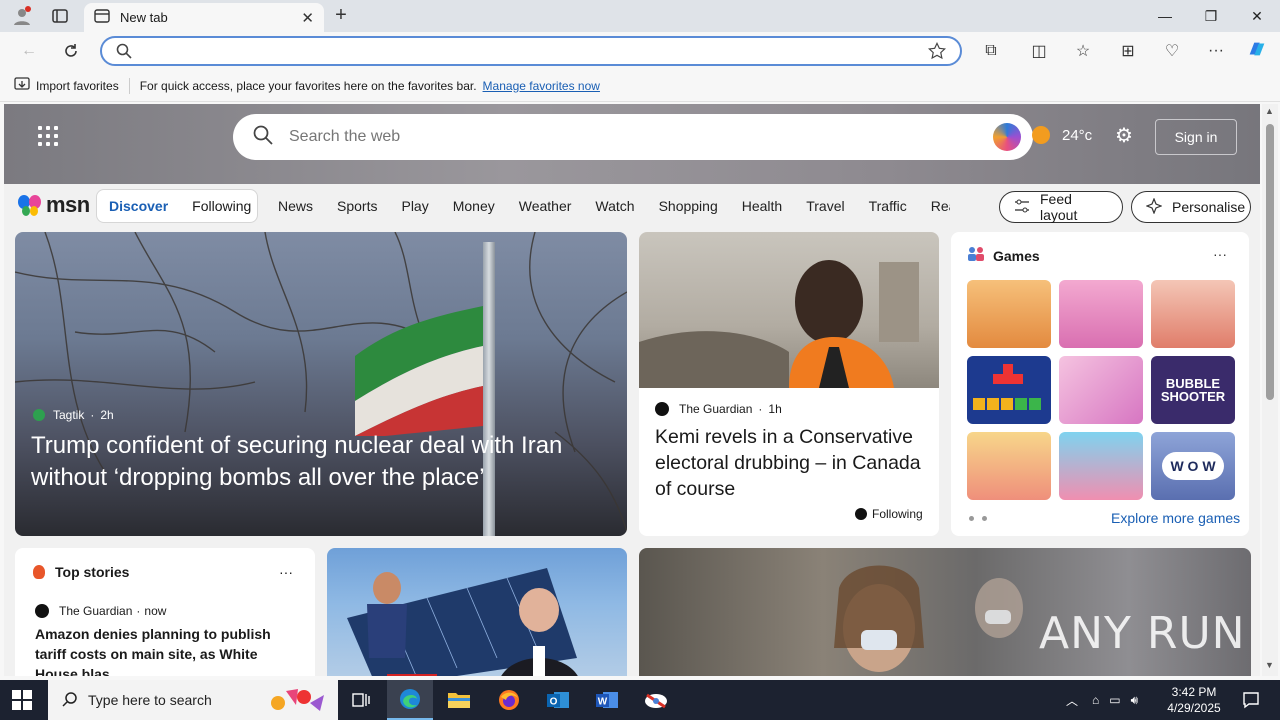 The image size is (1280, 720). What do you see at coordinates (1041, 135) in the screenshot?
I see `sun-icon` at bounding box center [1041, 135].